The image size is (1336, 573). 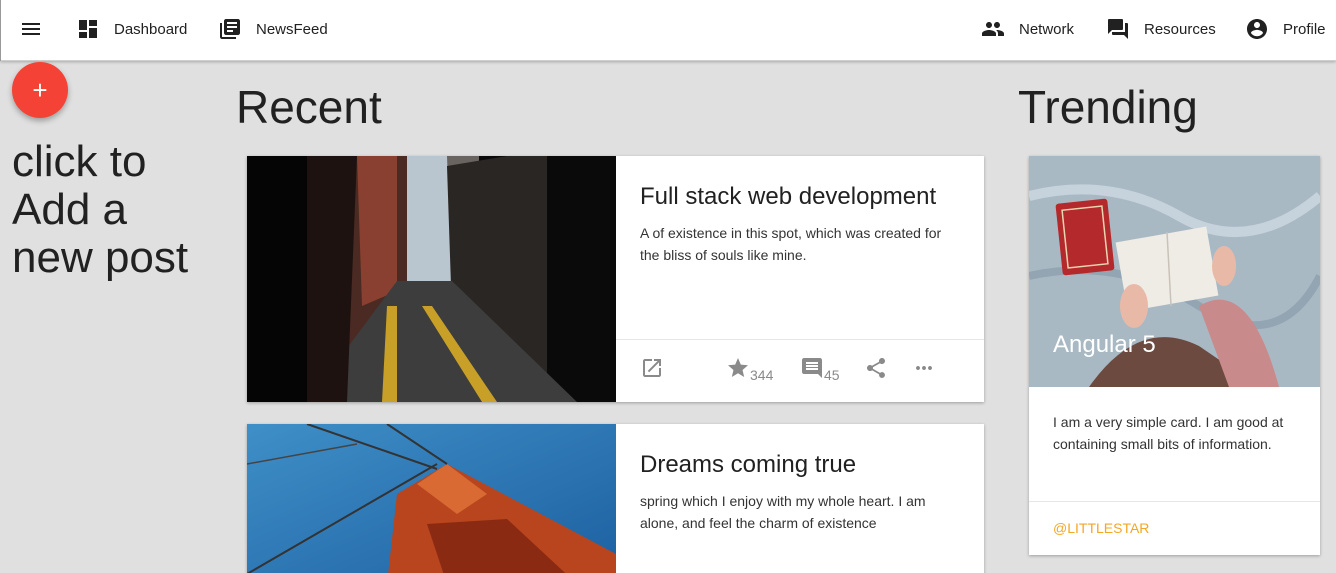 I want to click on add-post-hint: click to Add a new post, so click(x=100, y=209).